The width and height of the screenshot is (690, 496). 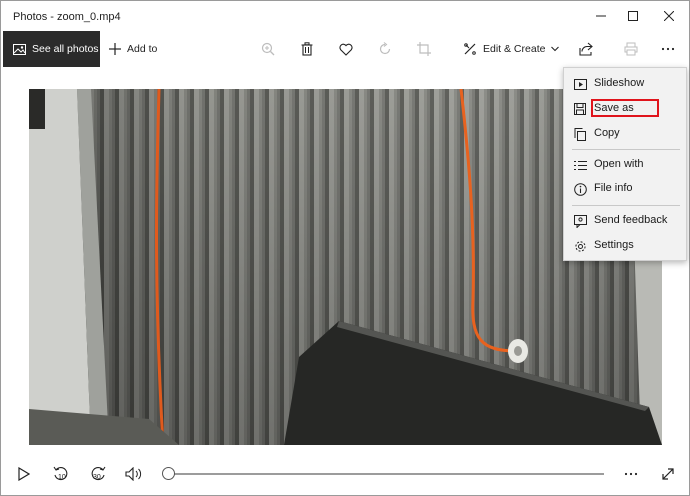 I want to click on player-more-button, so click(x=631, y=474).